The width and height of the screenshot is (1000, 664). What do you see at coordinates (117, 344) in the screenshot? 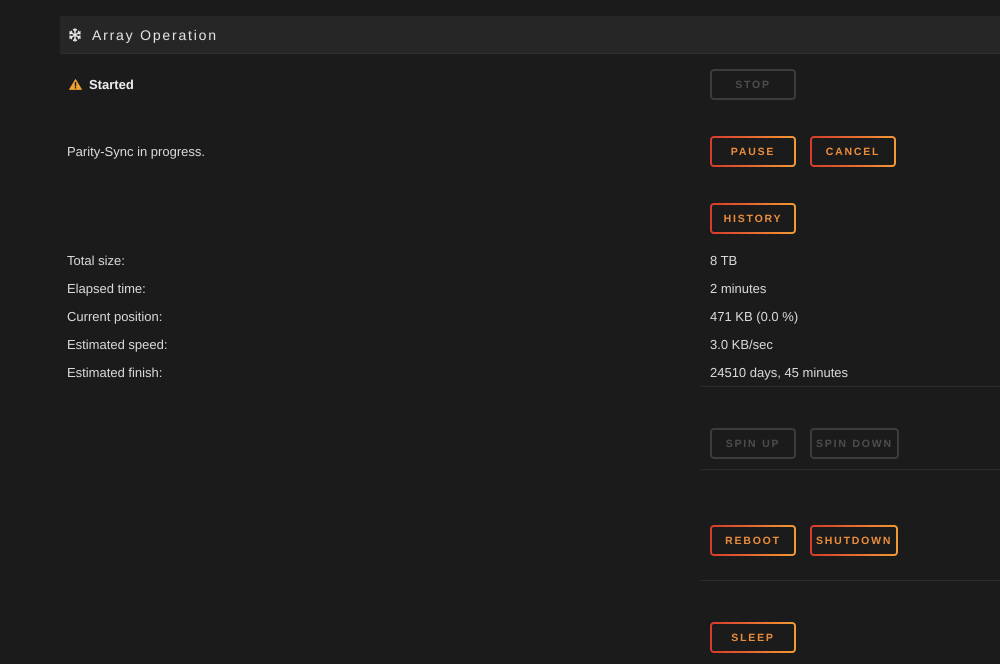
I see `stat-label: Estimated speed:` at bounding box center [117, 344].